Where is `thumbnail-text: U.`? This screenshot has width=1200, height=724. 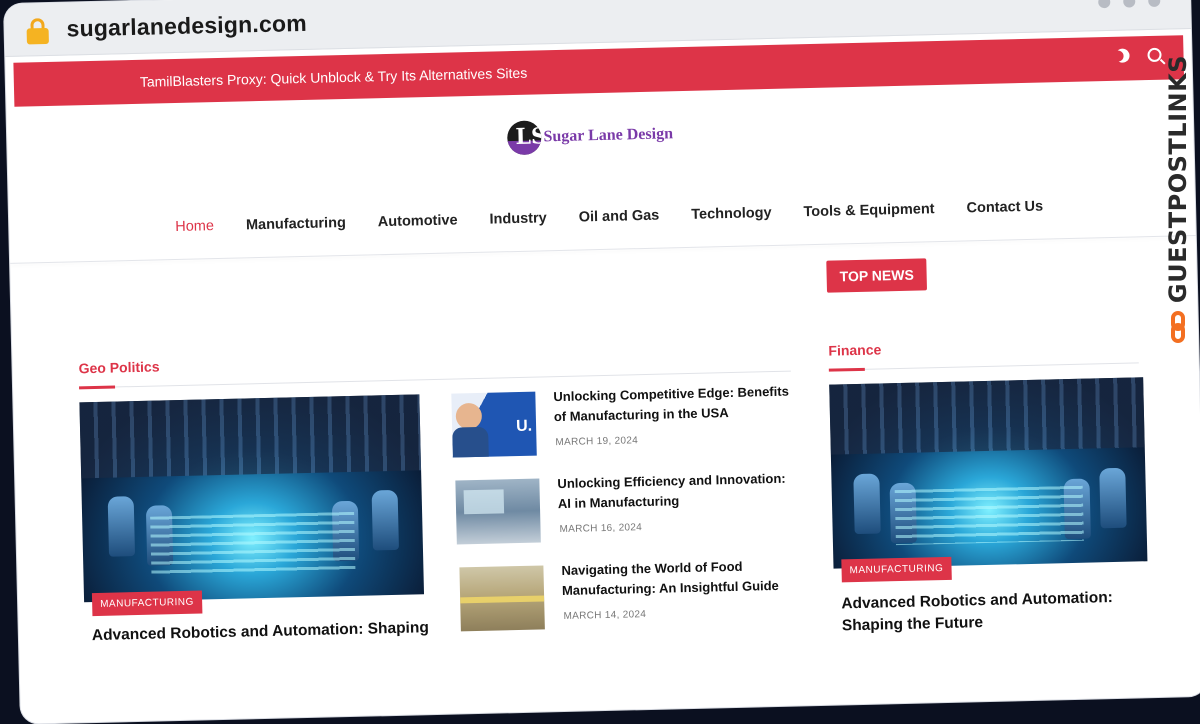
thumbnail-text: U. is located at coordinates (524, 426).